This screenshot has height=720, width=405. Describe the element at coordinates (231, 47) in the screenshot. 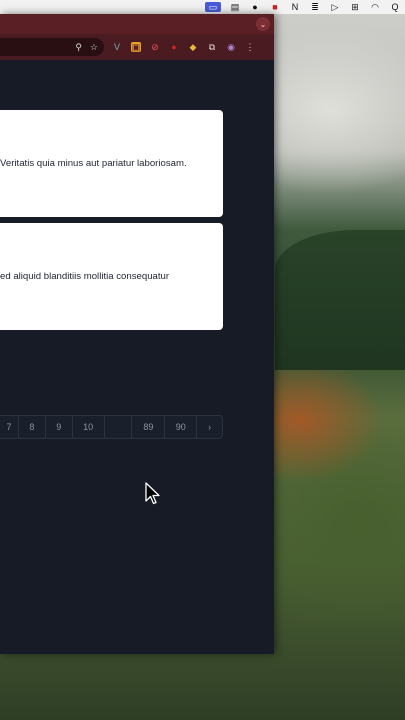

I see `profile-icon: ◉` at that location.